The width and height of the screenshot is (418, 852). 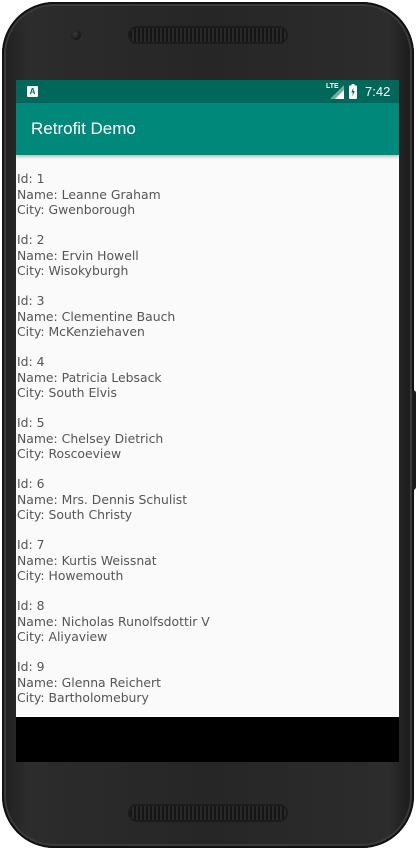 I want to click on power-button, so click(x=414, y=440).